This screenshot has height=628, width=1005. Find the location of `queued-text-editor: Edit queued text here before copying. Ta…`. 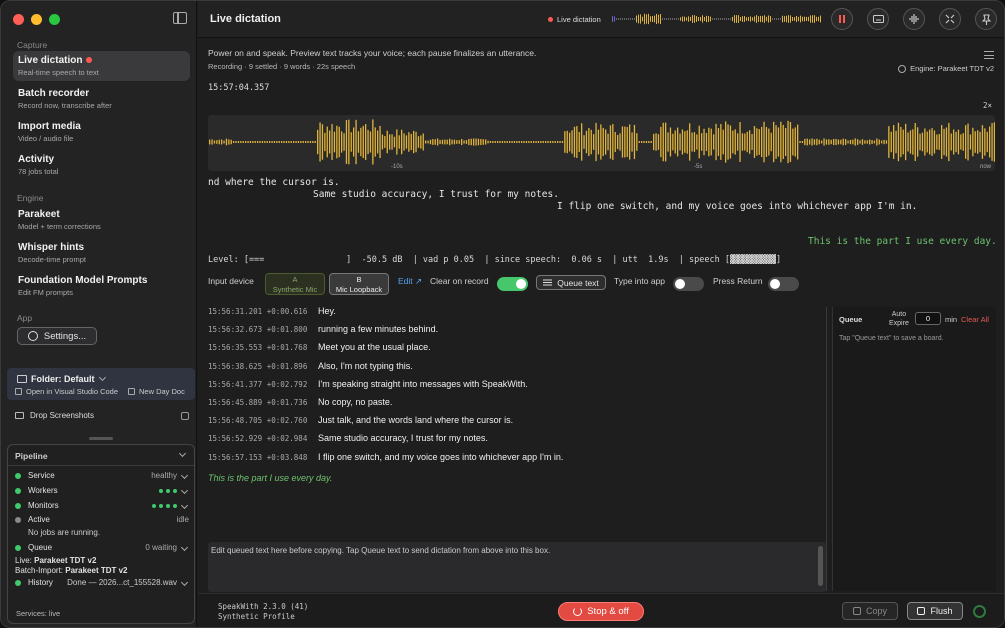

queued-text-editor: Edit queued text here before copying. Ta… is located at coordinates (517, 567).